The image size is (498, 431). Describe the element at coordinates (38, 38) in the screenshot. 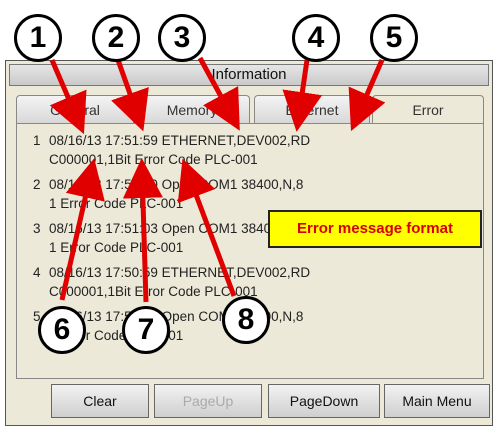

I see `callout-badge-1: 1` at that location.